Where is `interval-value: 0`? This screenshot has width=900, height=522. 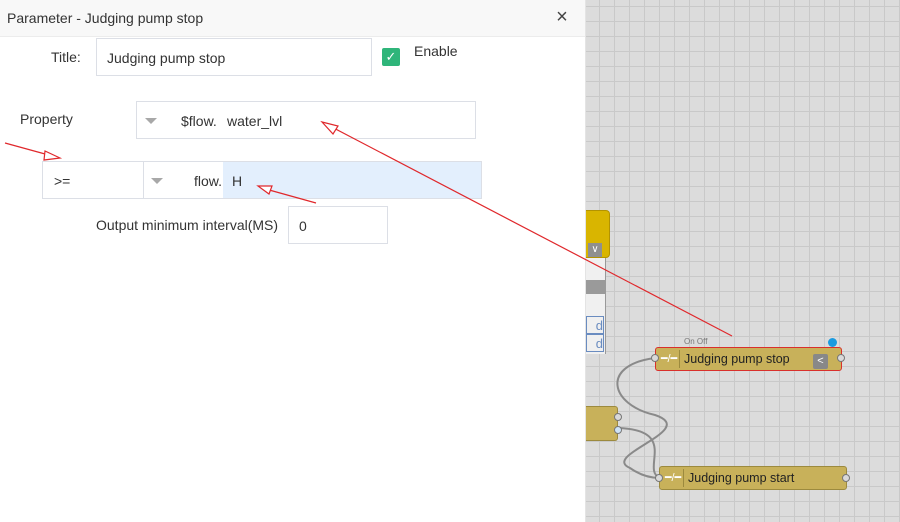
interval-value: 0 is located at coordinates (303, 226).